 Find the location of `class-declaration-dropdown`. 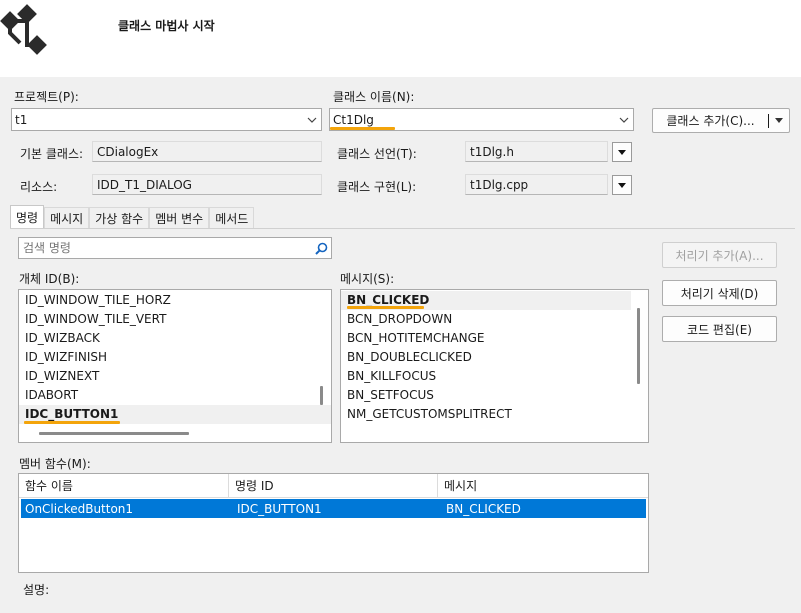

class-declaration-dropdown is located at coordinates (622, 152).